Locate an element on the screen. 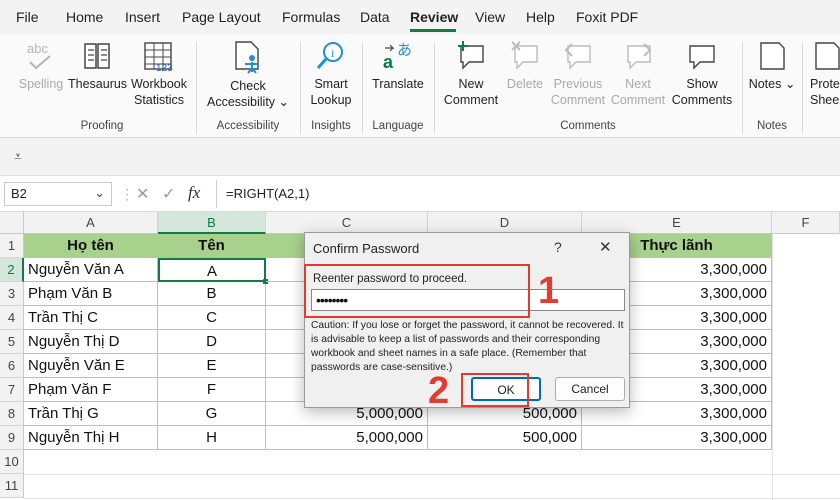 Image resolution: width=840 pixels, height=500 pixels. menu-insert: Insert is located at coordinates (142, 17).